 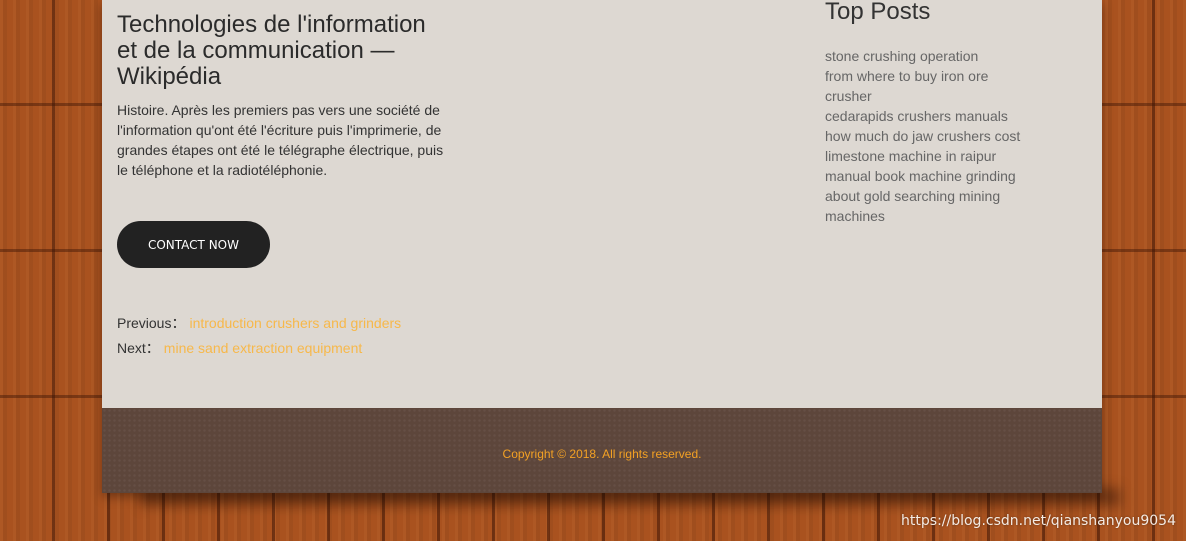 What do you see at coordinates (910, 156) in the screenshot?
I see `top-post-link: limestone machine in raipur` at bounding box center [910, 156].